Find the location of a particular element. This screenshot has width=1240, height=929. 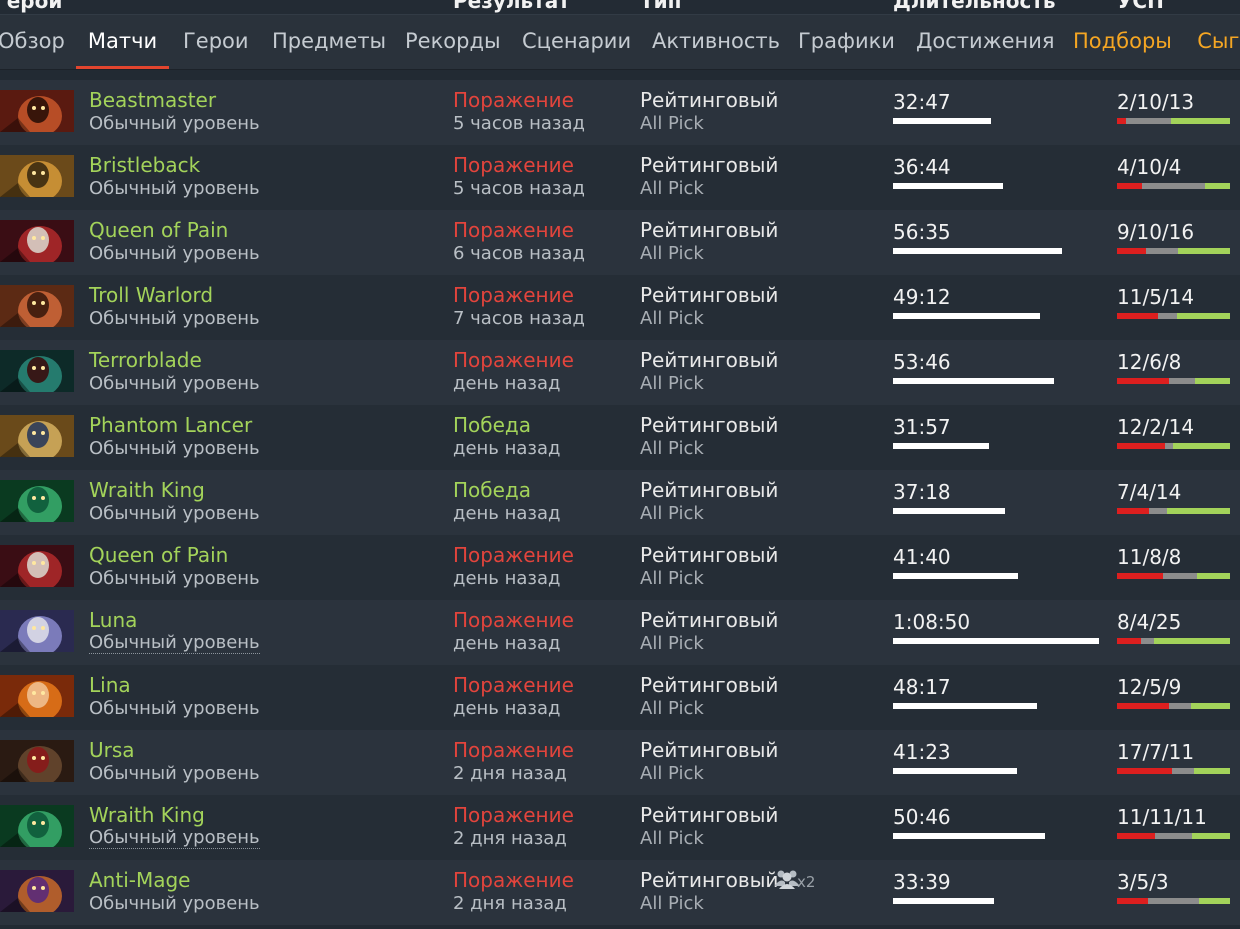

match-duration: 49:12 is located at coordinates (922, 297).